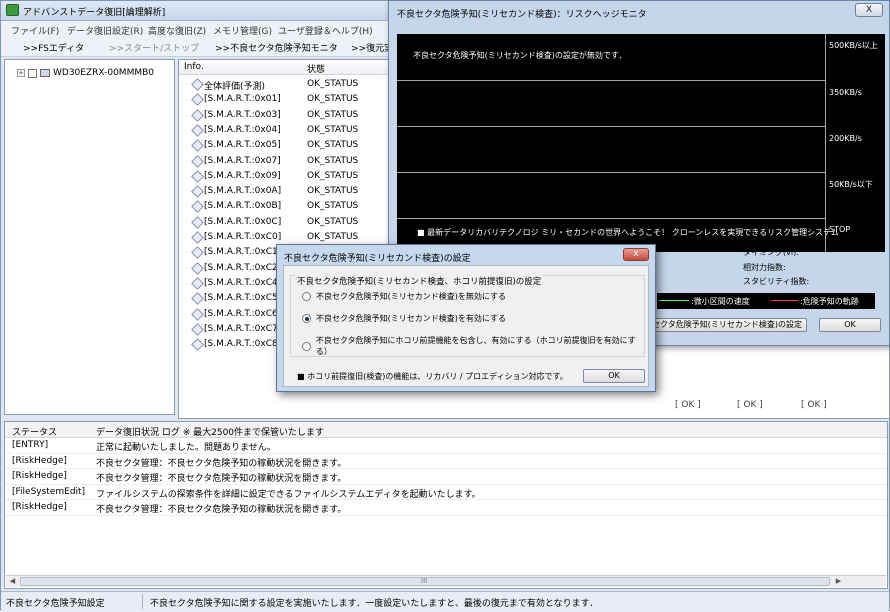 Image resolution: width=890 pixels, height=612 pixels. I want to click on tree-node-drive: + WD30EZRX-00MMMB0, so click(85, 73).